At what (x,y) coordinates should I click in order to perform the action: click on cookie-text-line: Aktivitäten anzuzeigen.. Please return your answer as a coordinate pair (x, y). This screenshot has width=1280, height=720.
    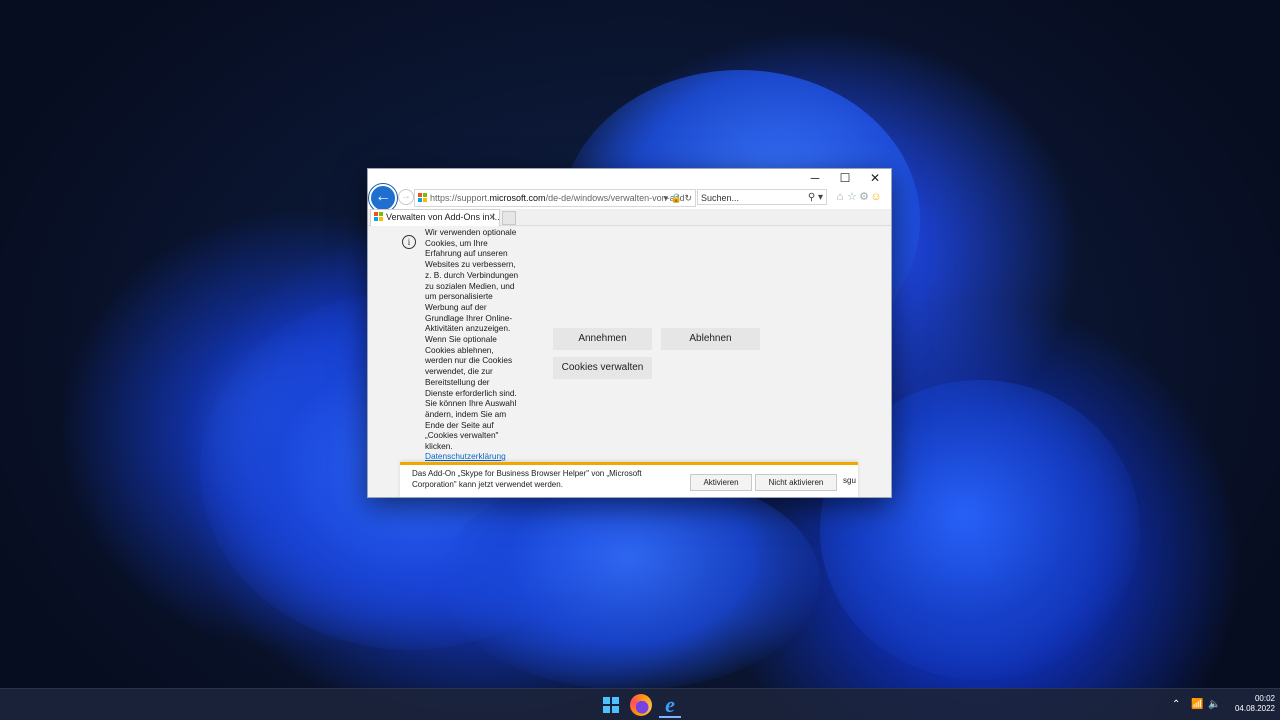
    Looking at the image, I should click on (468, 328).